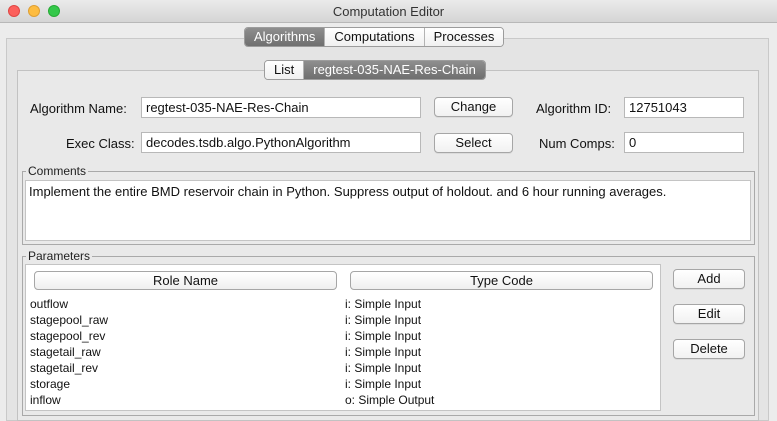  What do you see at coordinates (49, 304) in the screenshot?
I see `role-name-cell: outflow` at bounding box center [49, 304].